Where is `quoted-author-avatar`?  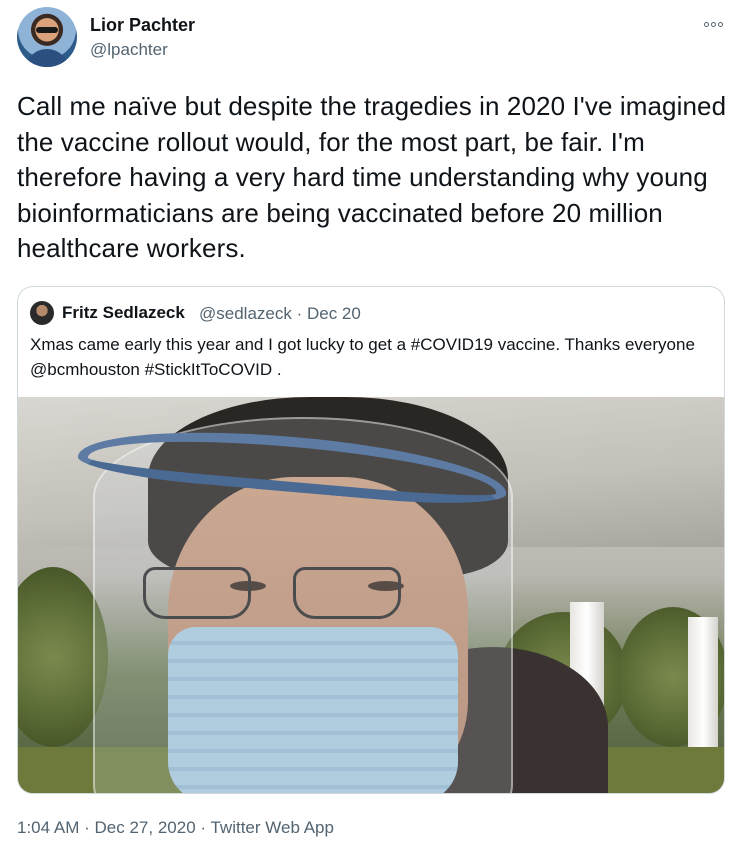
quoted-author-avatar is located at coordinates (42, 313).